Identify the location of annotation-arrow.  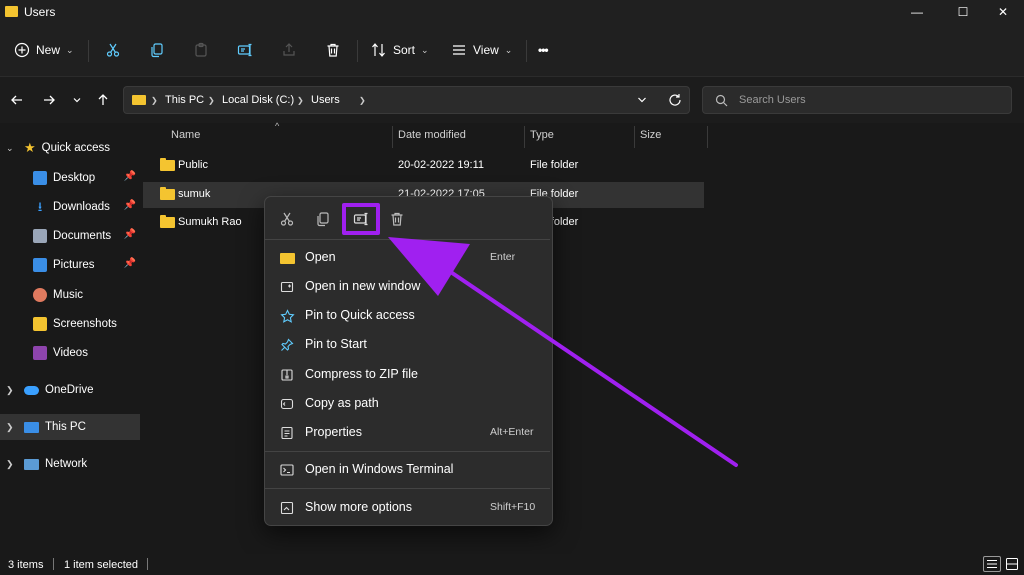
(563, 352).